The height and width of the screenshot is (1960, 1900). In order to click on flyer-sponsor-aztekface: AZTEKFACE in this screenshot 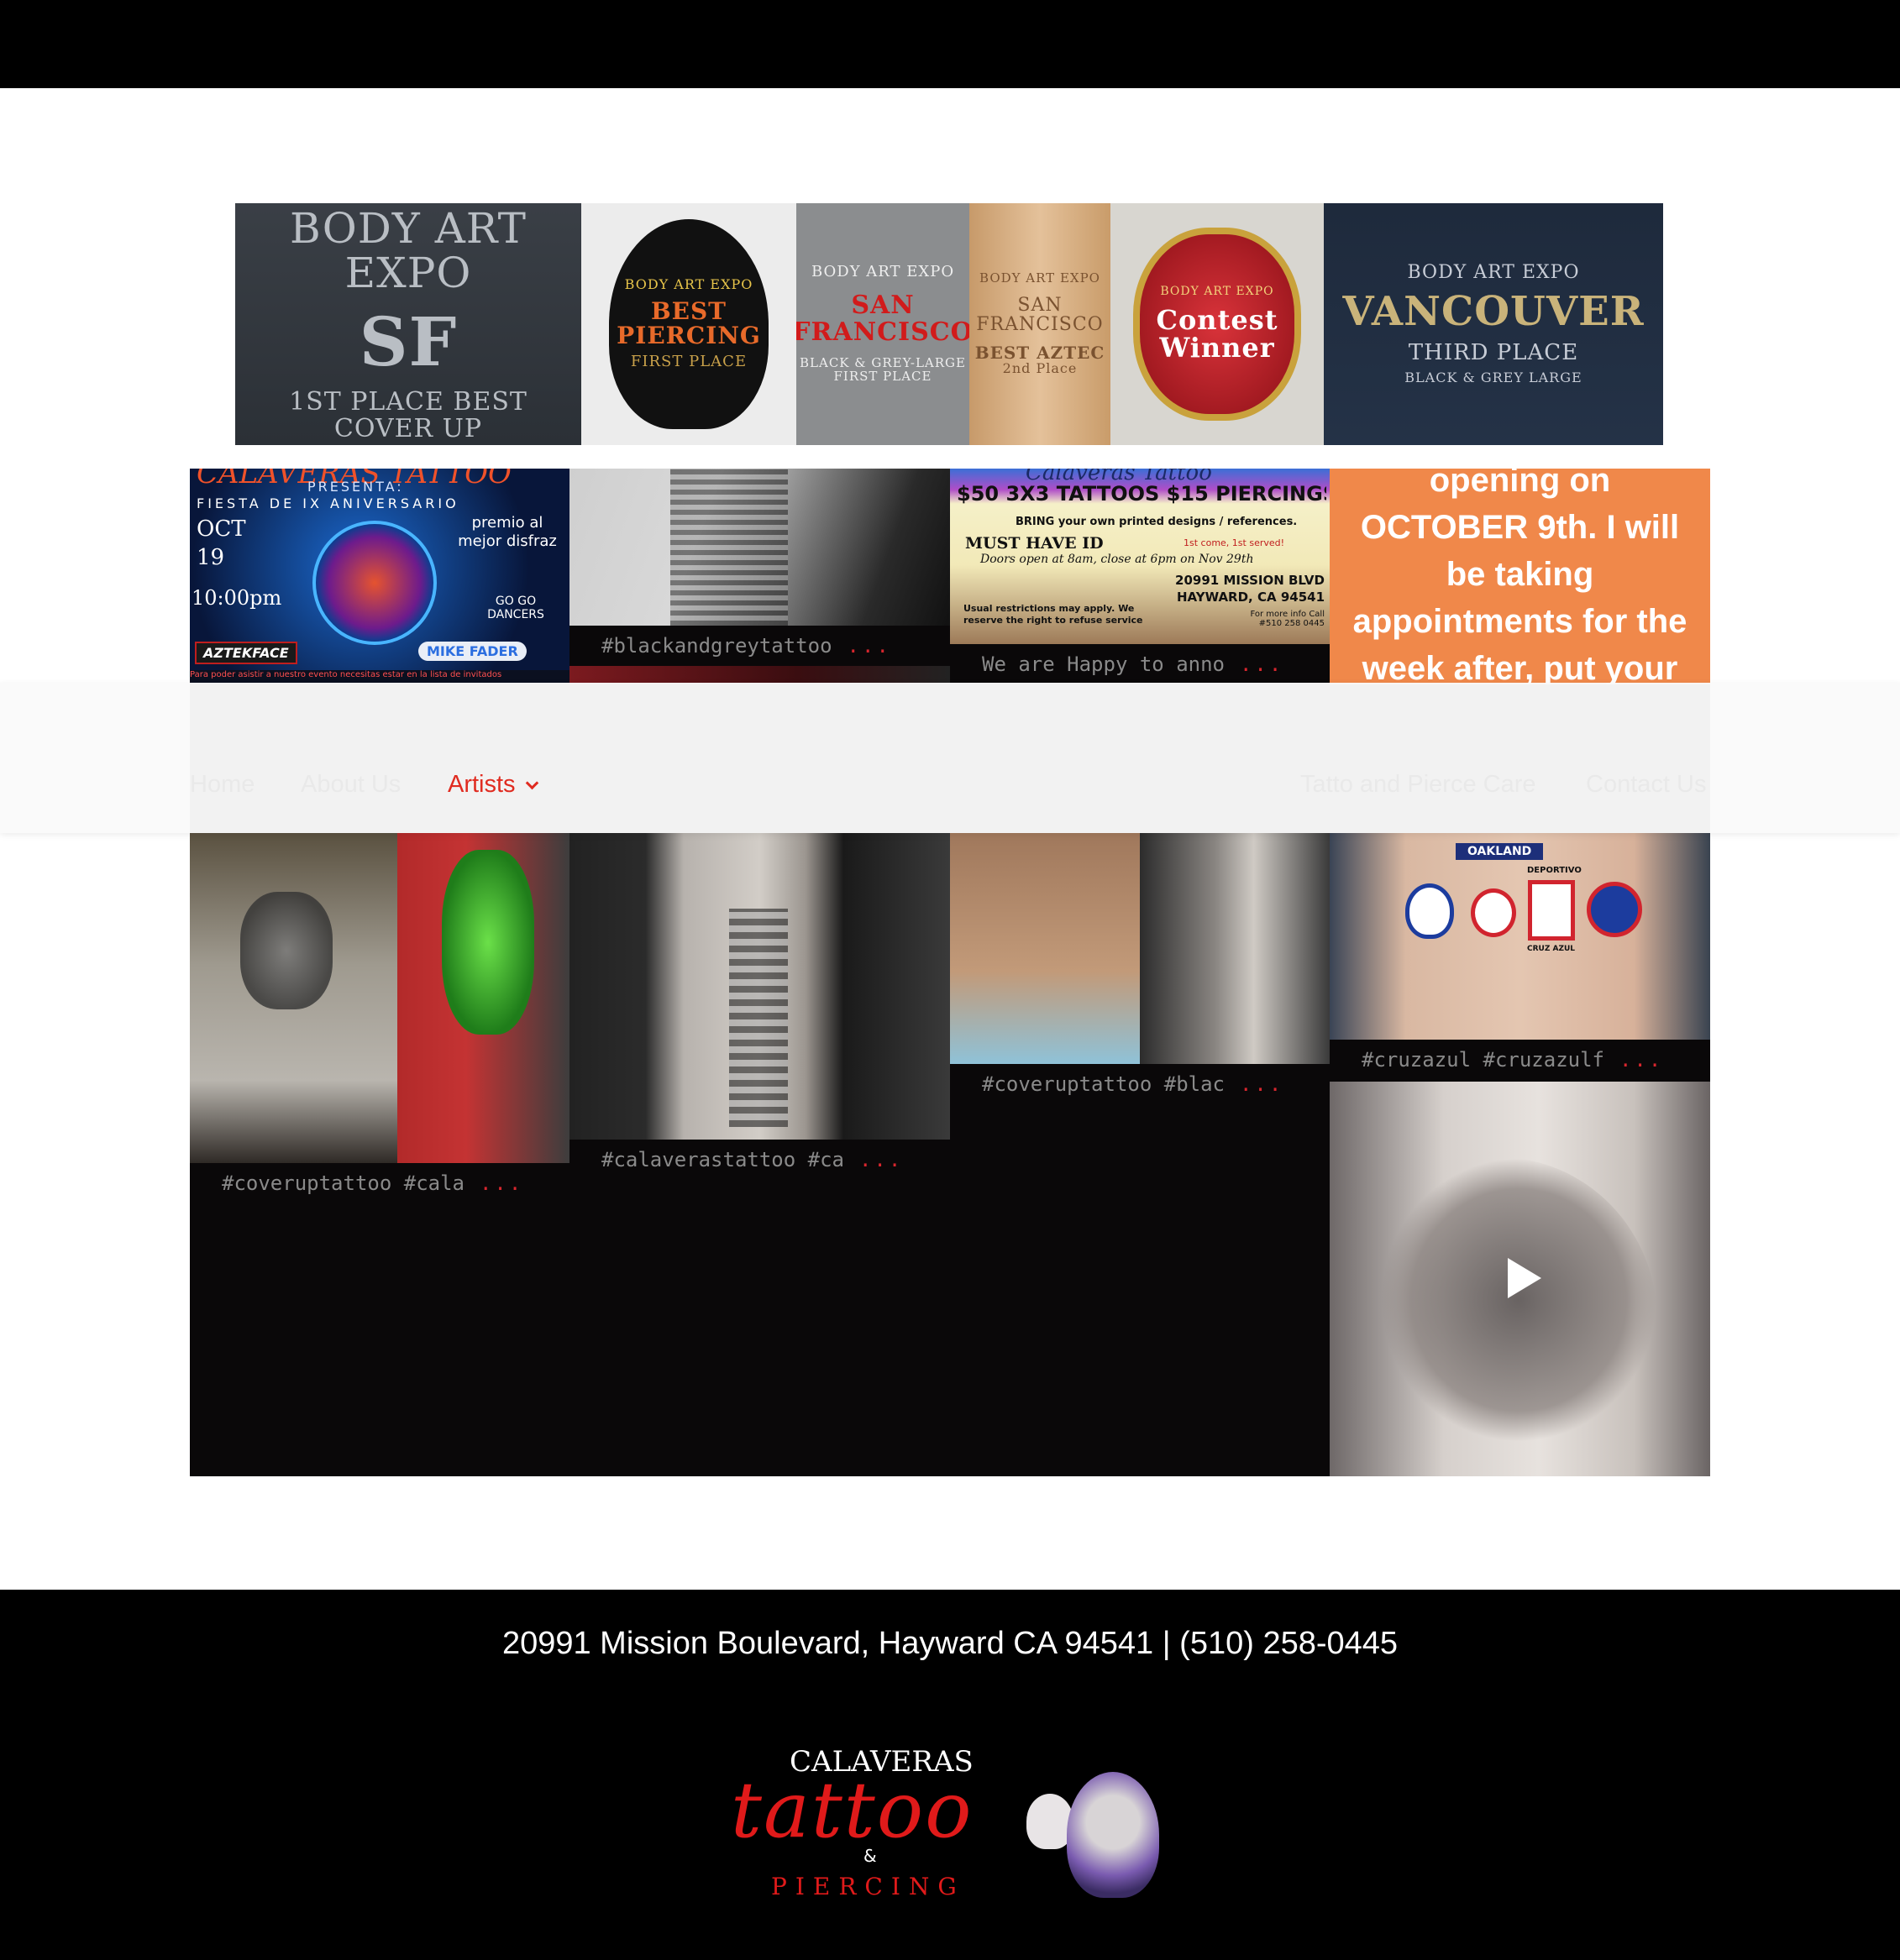, I will do `click(246, 653)`.